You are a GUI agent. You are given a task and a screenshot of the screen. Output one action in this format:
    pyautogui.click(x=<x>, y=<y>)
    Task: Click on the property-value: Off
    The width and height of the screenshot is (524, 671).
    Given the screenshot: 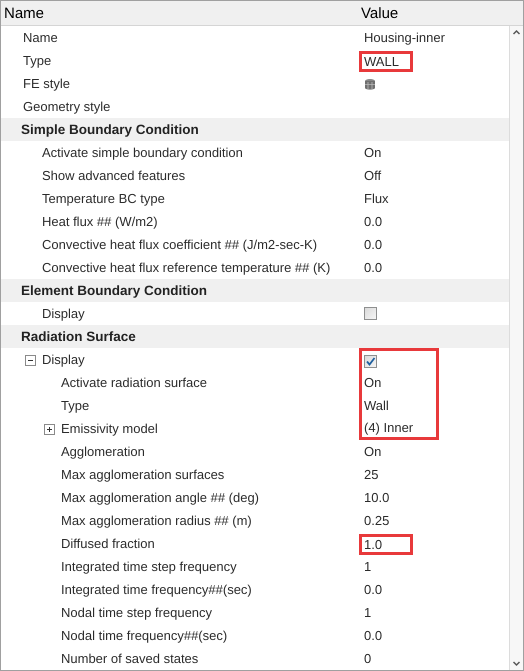 What is the action you would take?
    pyautogui.click(x=373, y=175)
    